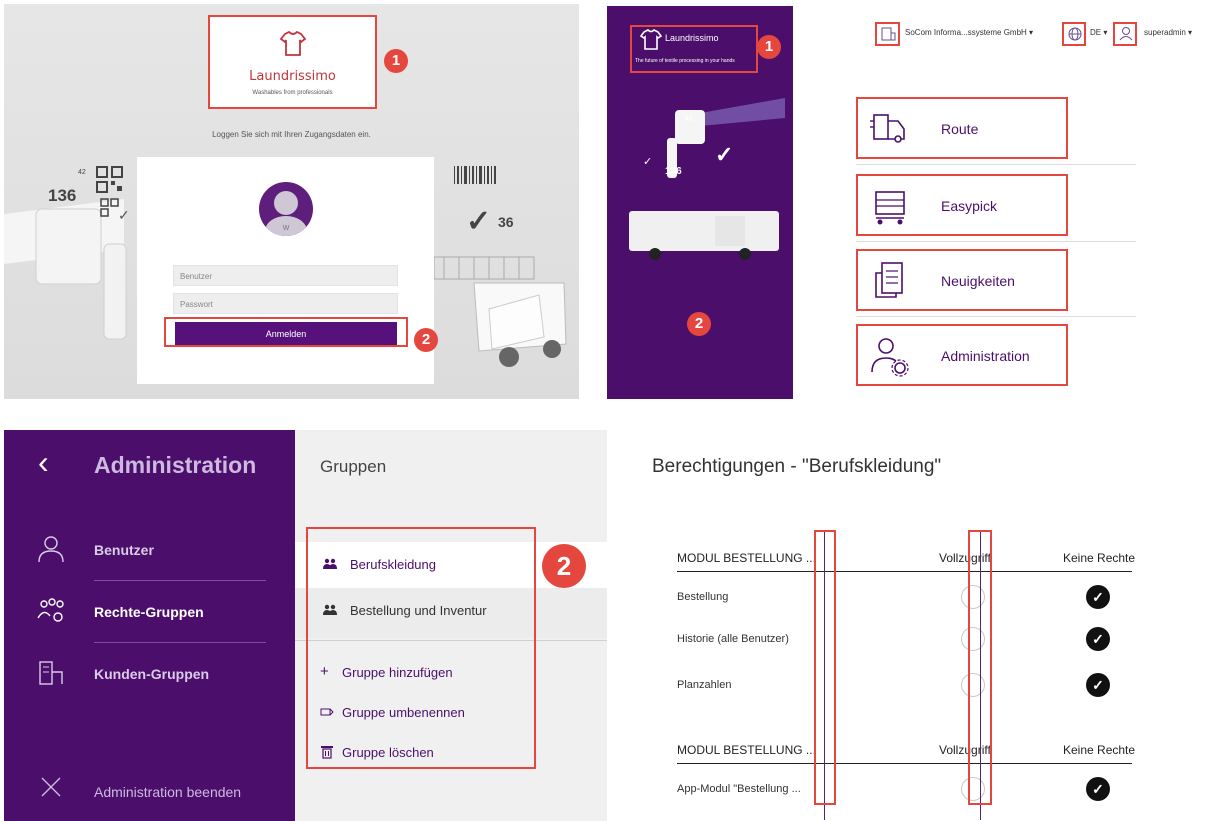  Describe the element at coordinates (887, 128) in the screenshot. I see `truck-icon` at that location.